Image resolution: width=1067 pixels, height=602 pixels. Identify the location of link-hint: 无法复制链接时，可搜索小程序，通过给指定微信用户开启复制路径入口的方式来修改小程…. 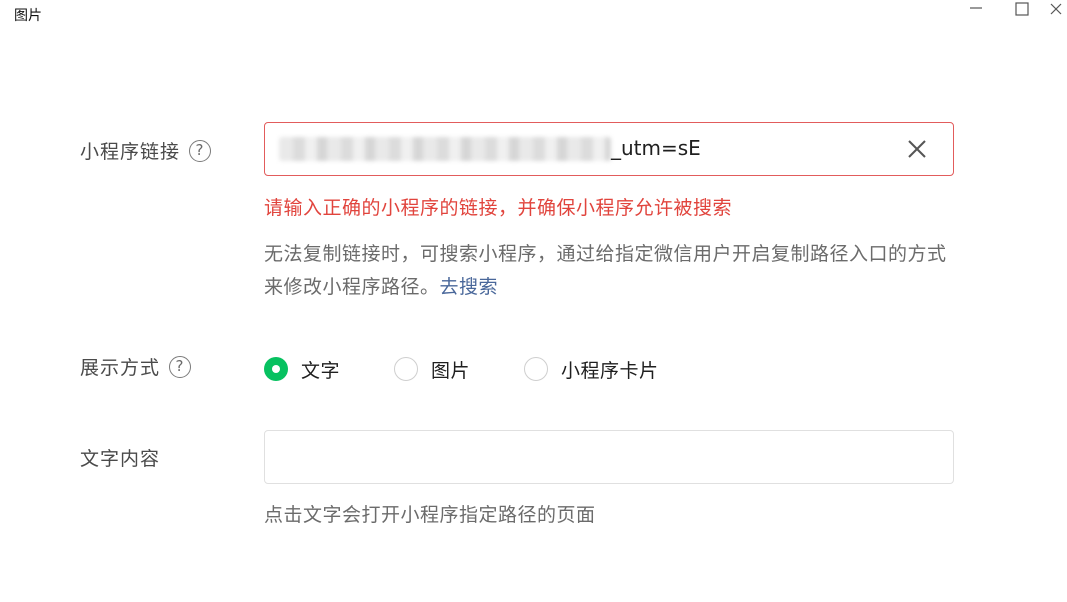
(609, 271).